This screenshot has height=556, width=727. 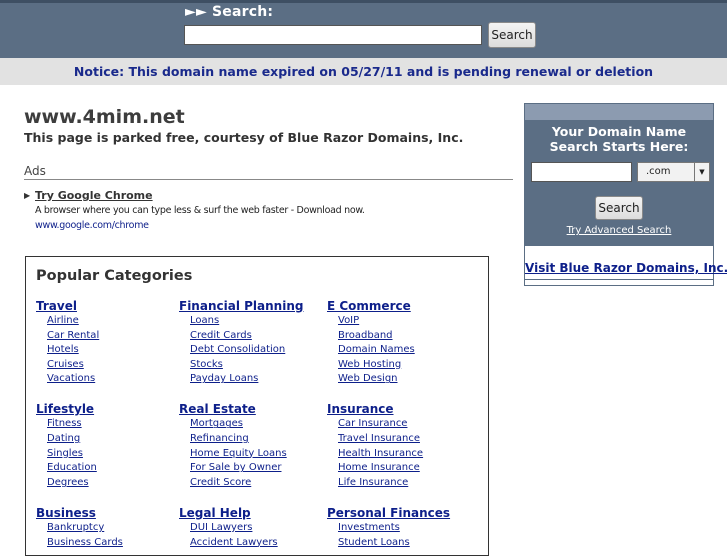 What do you see at coordinates (85, 543) in the screenshot?
I see `category-link: Business Cards` at bounding box center [85, 543].